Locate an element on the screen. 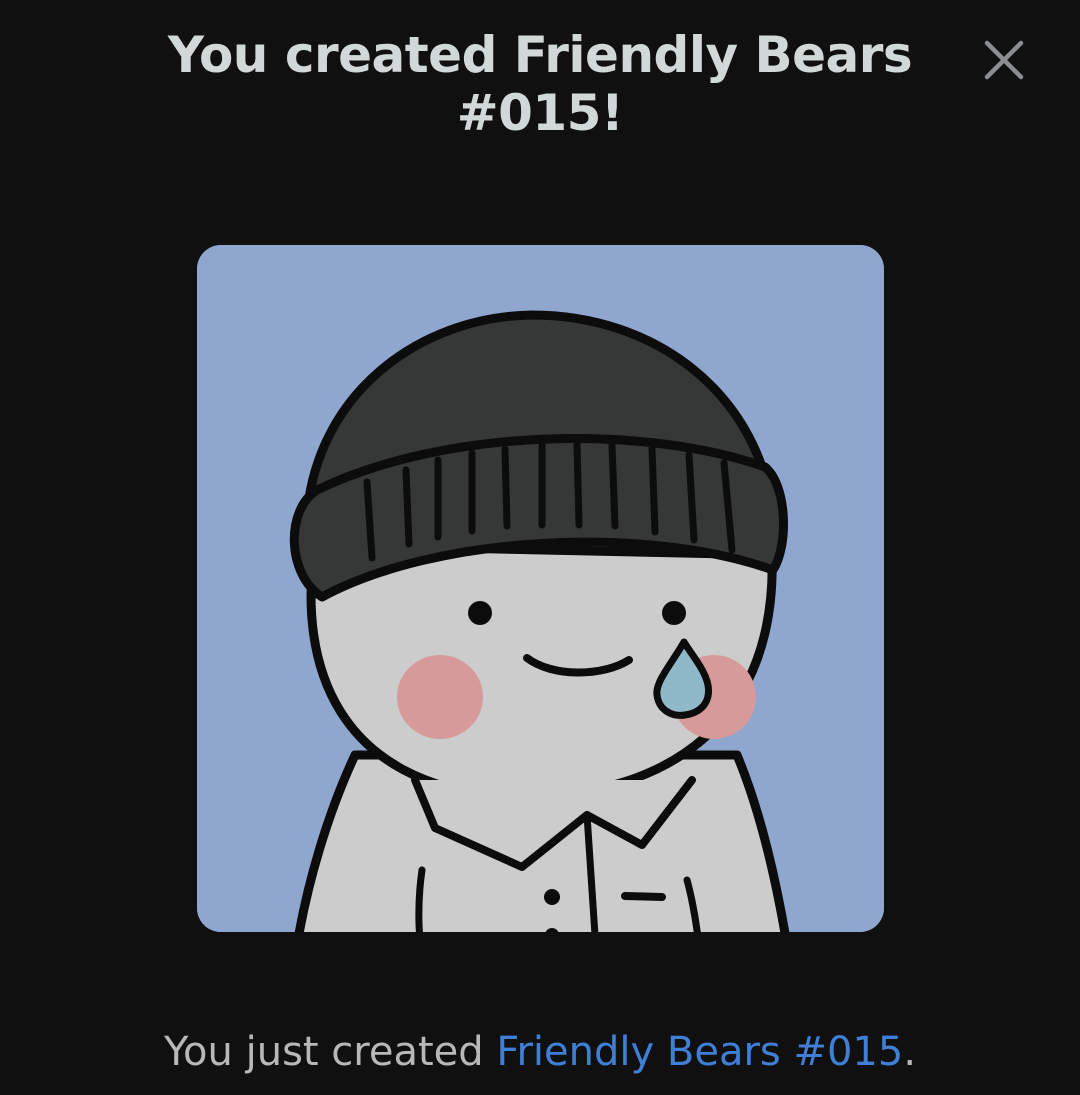 This screenshot has width=1080, height=1095. creation-caption: You just created Friendly Bears #015. is located at coordinates (540, 1052).